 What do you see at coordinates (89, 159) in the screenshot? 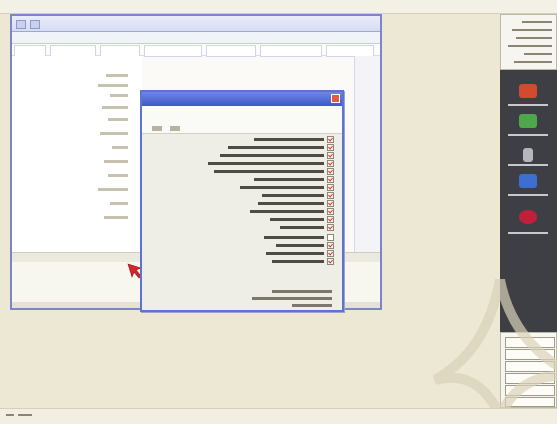
I see `item-list` at bounding box center [89, 159].